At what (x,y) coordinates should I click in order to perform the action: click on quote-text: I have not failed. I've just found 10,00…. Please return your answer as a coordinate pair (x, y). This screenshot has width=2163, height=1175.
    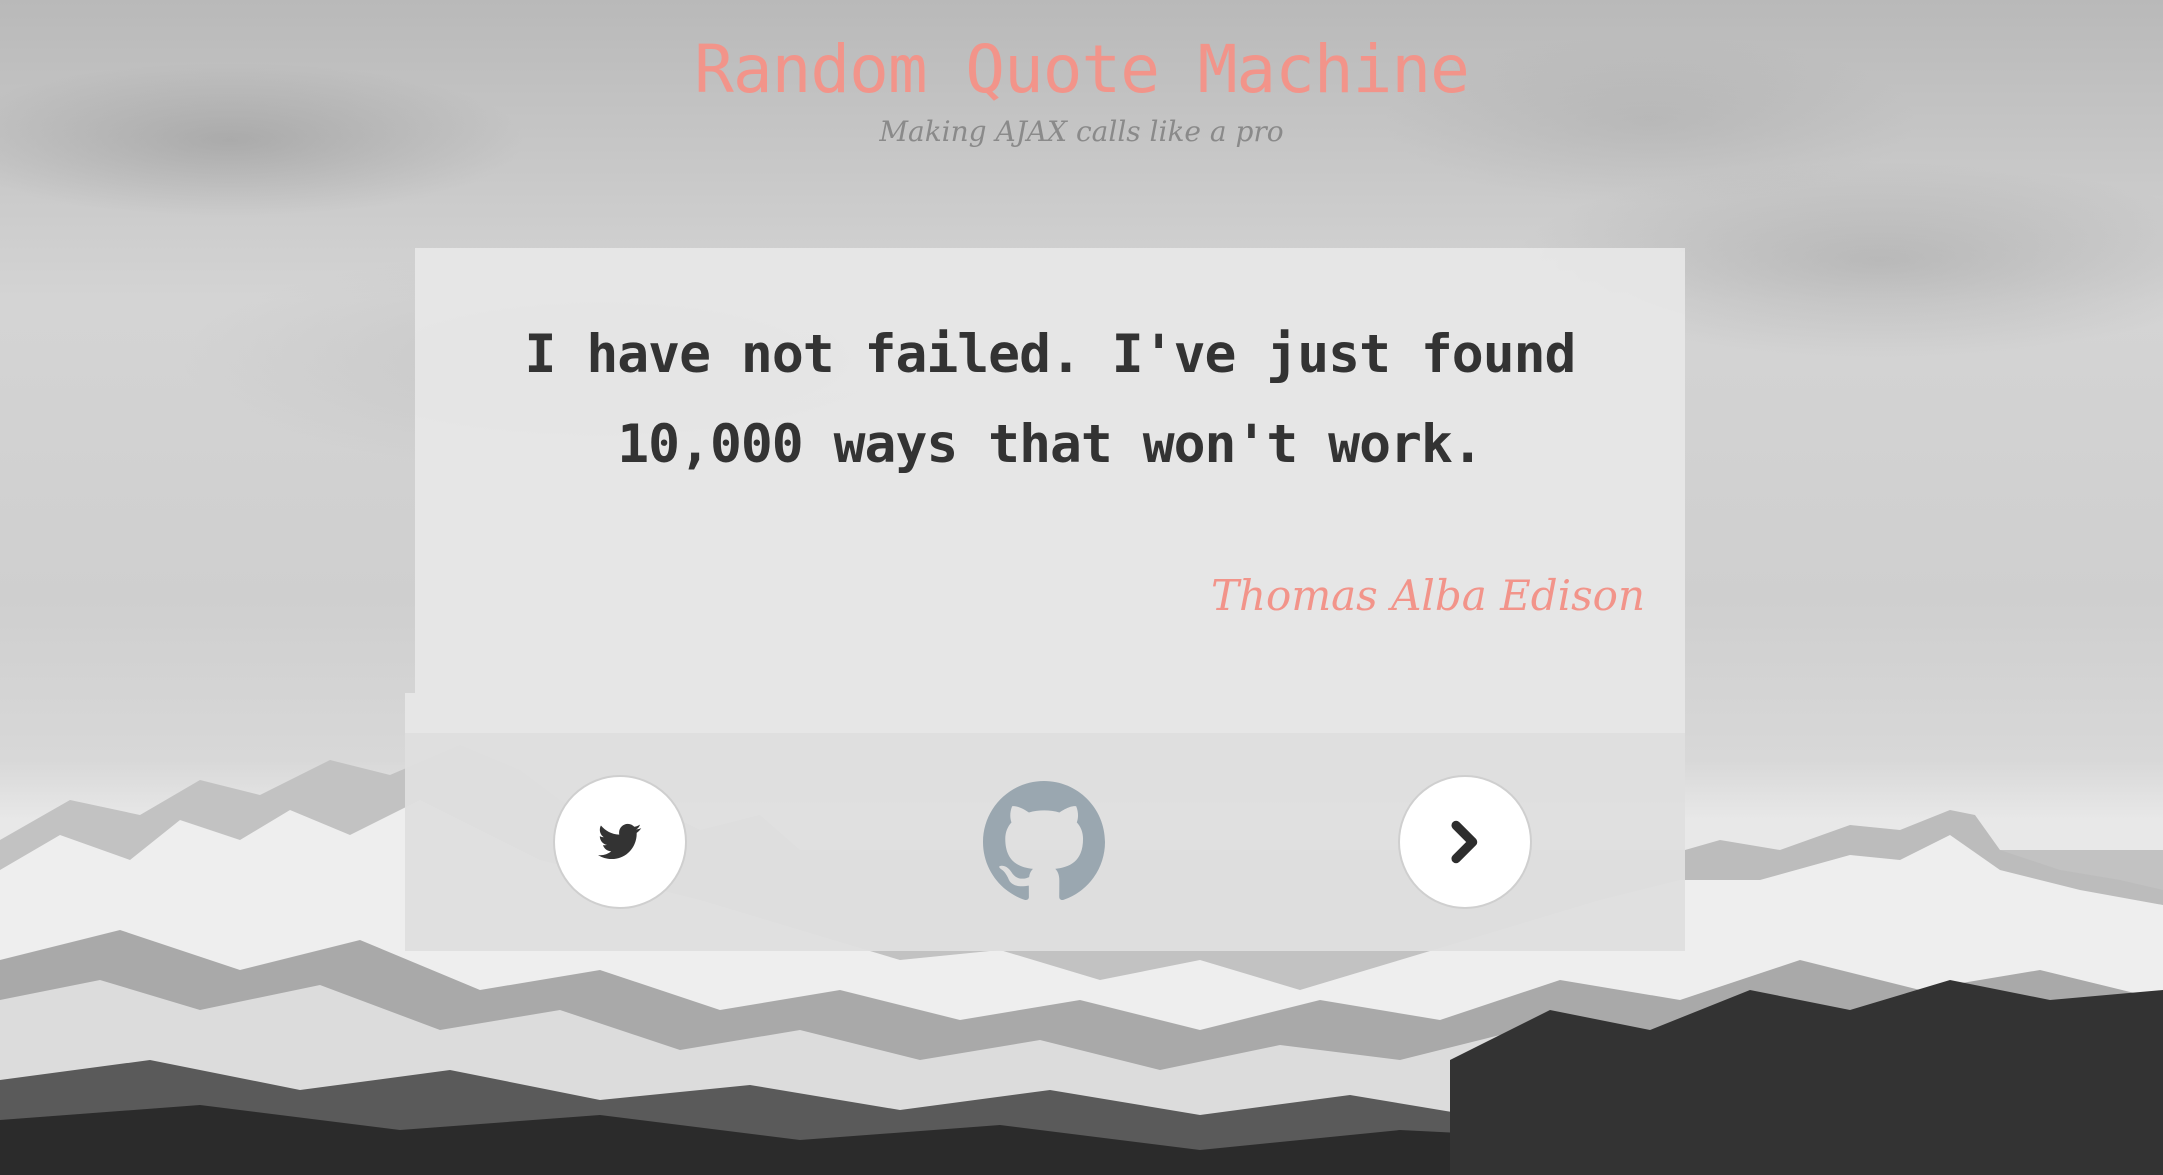
    Looking at the image, I should click on (1050, 399).